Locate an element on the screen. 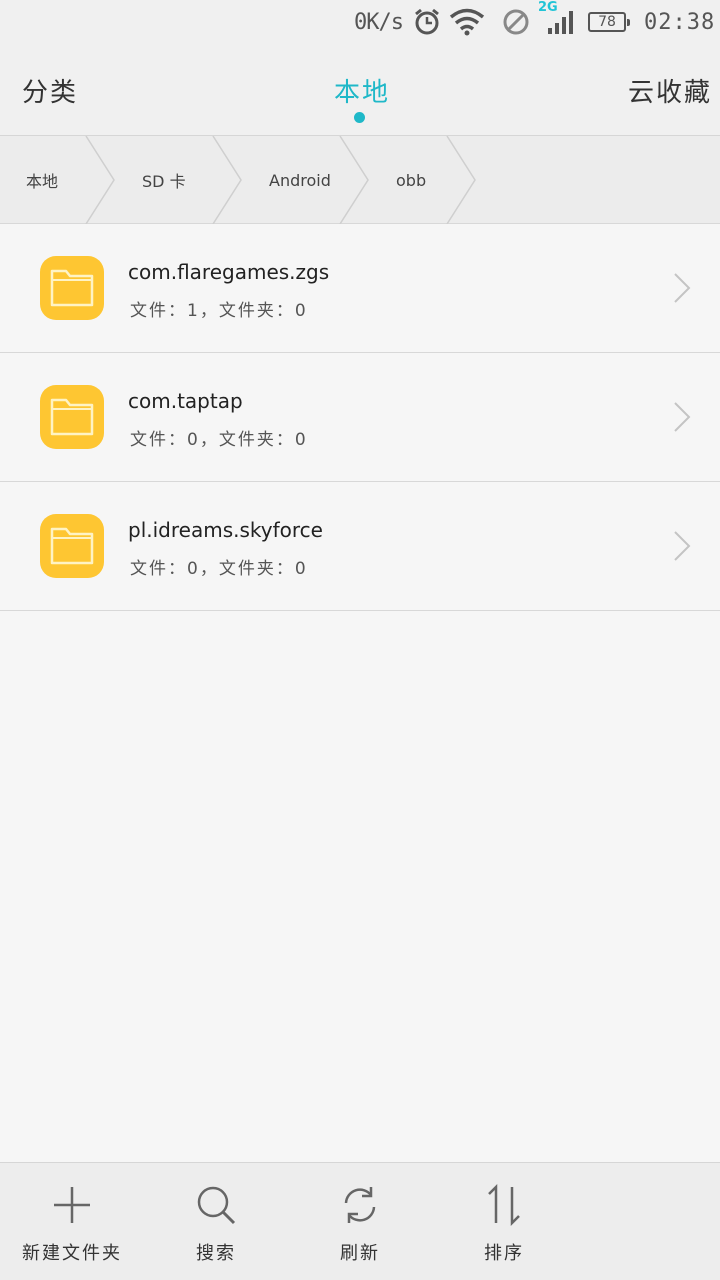 This screenshot has height=1280, width=720. search-label: 搜索 is located at coordinates (216, 1253).